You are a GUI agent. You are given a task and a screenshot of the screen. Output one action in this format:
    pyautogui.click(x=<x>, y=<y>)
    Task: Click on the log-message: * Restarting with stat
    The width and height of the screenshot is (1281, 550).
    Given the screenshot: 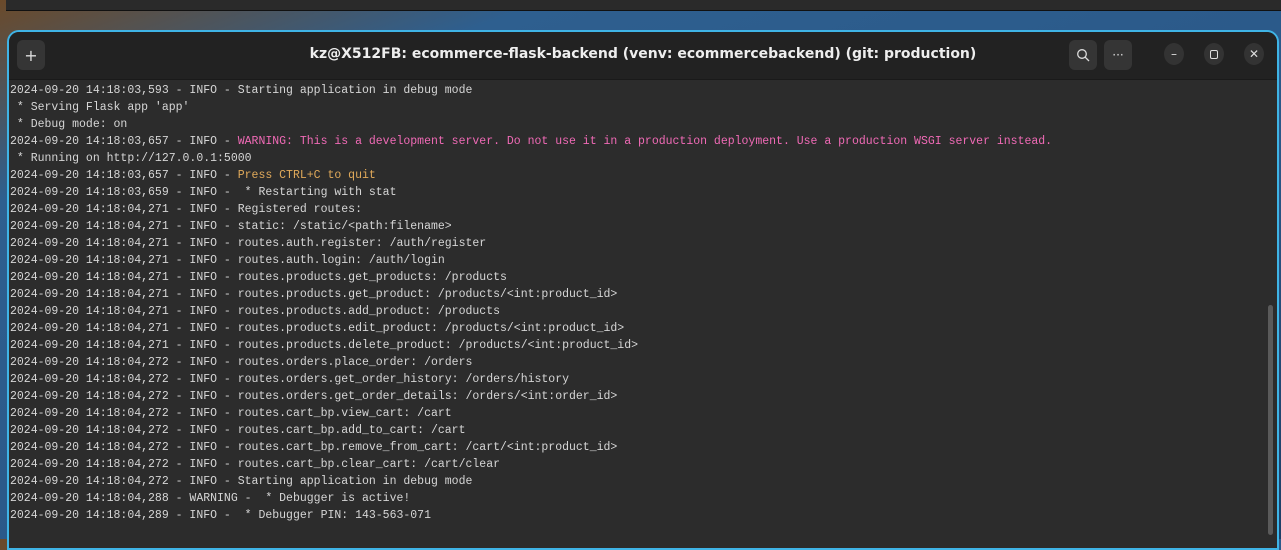 What is the action you would take?
    pyautogui.click(x=317, y=192)
    